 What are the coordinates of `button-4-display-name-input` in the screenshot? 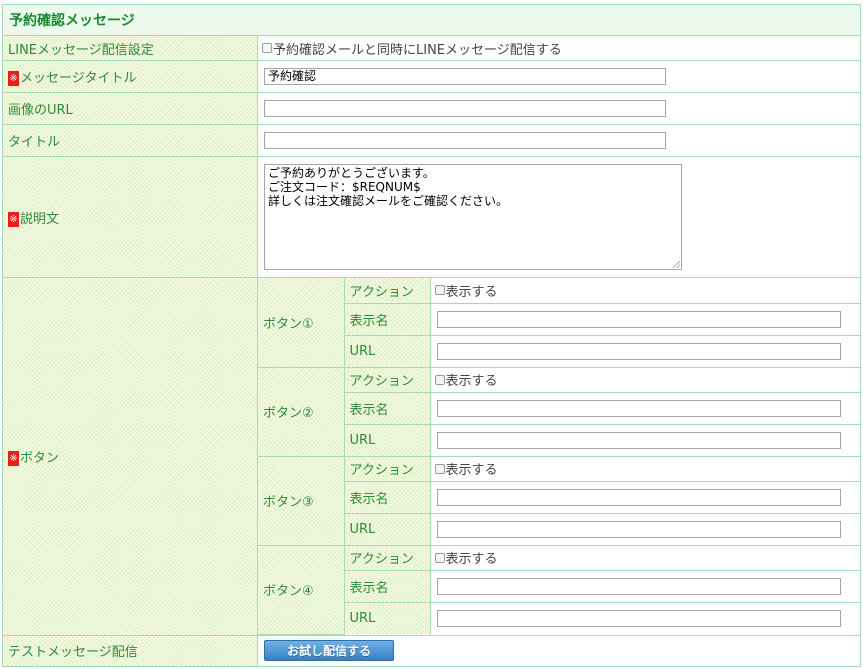 It's located at (638, 586).